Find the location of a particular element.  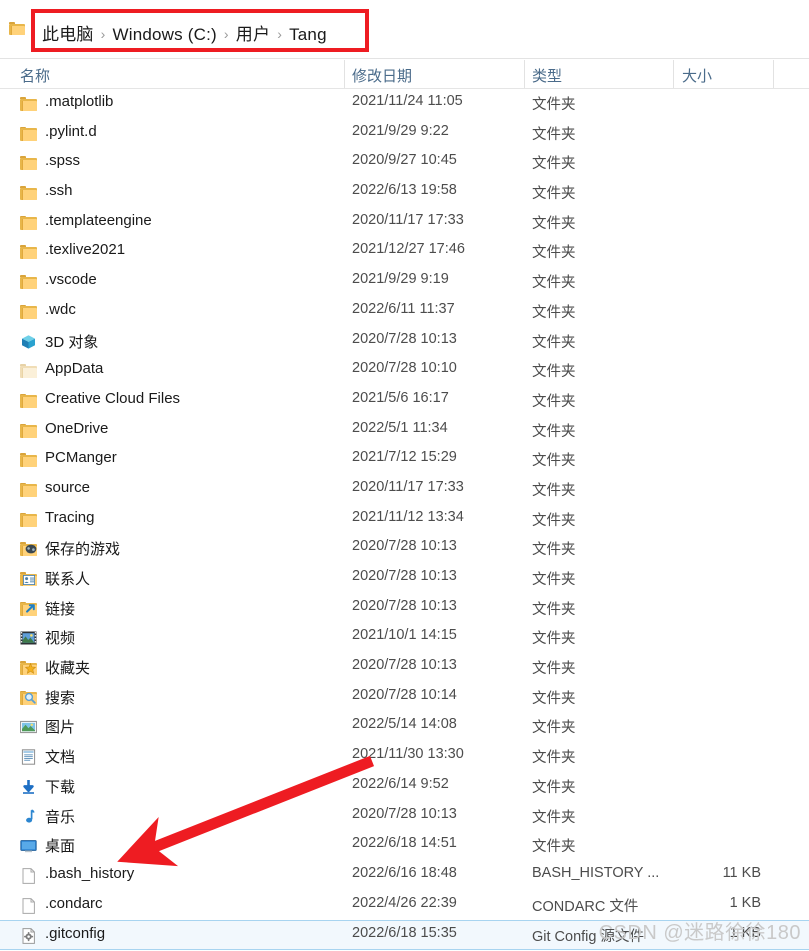

file-name-cell: .wdc is located at coordinates (60, 309).